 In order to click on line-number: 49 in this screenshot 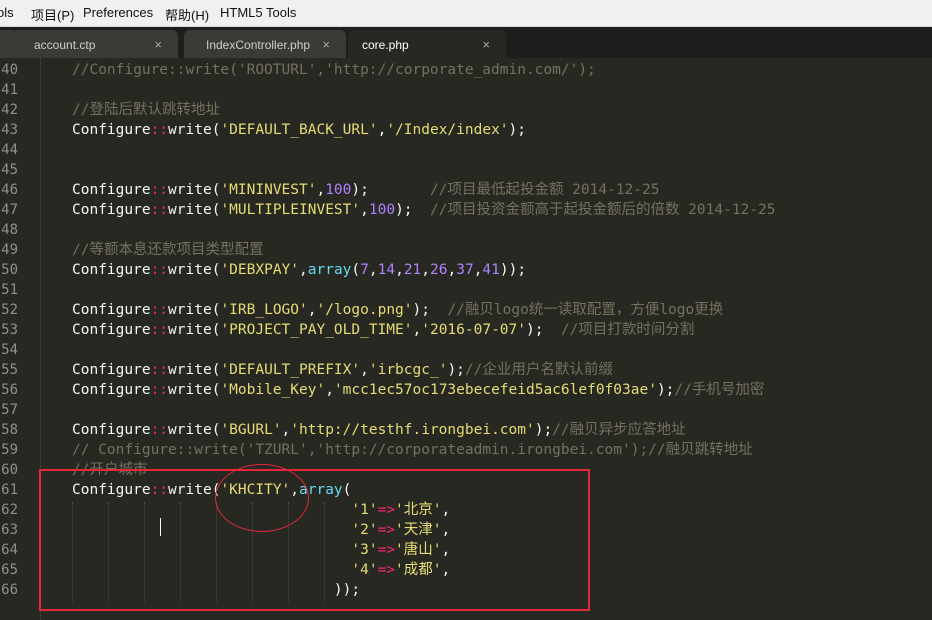, I will do `click(9, 250)`.